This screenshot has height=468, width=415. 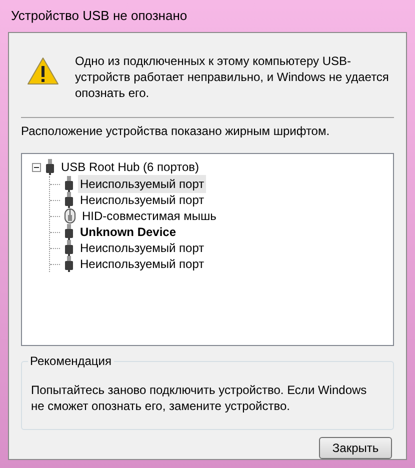 What do you see at coordinates (36, 167) in the screenshot?
I see `collapse-toggle` at bounding box center [36, 167].